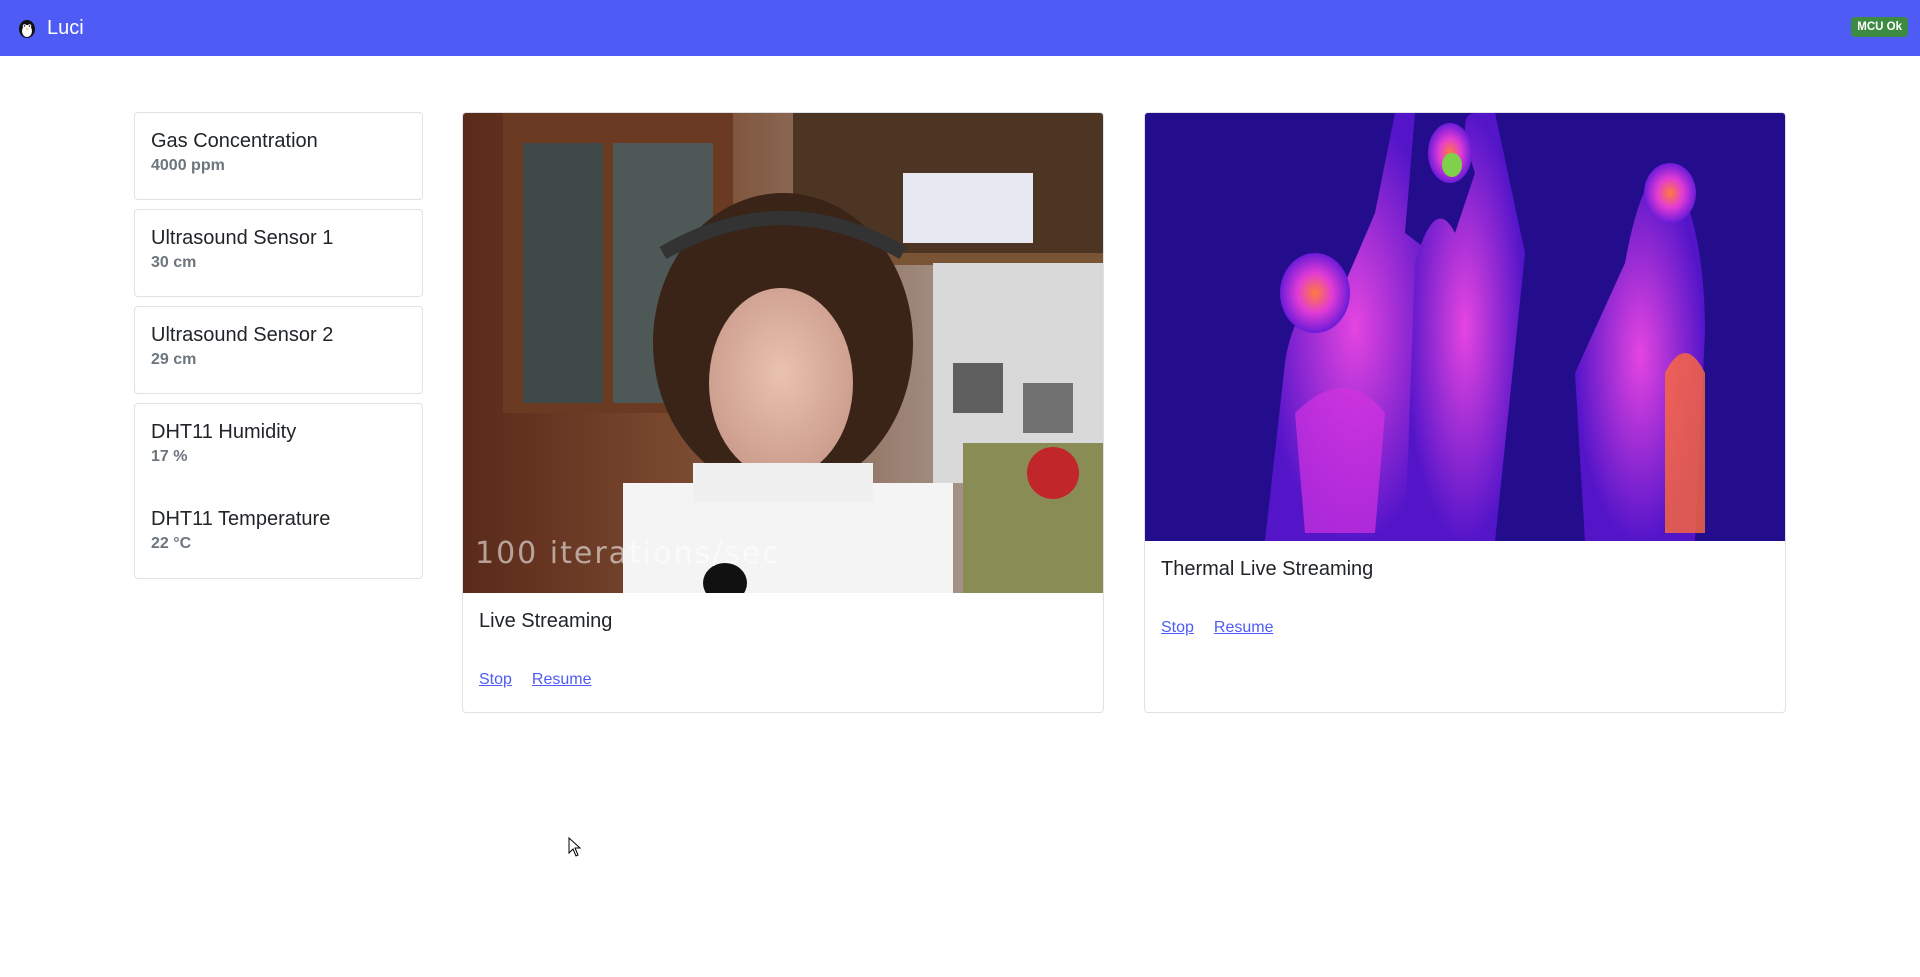 This screenshot has height=977, width=1920. I want to click on sensor-title: Ultrasound Sensor 1, so click(242, 238).